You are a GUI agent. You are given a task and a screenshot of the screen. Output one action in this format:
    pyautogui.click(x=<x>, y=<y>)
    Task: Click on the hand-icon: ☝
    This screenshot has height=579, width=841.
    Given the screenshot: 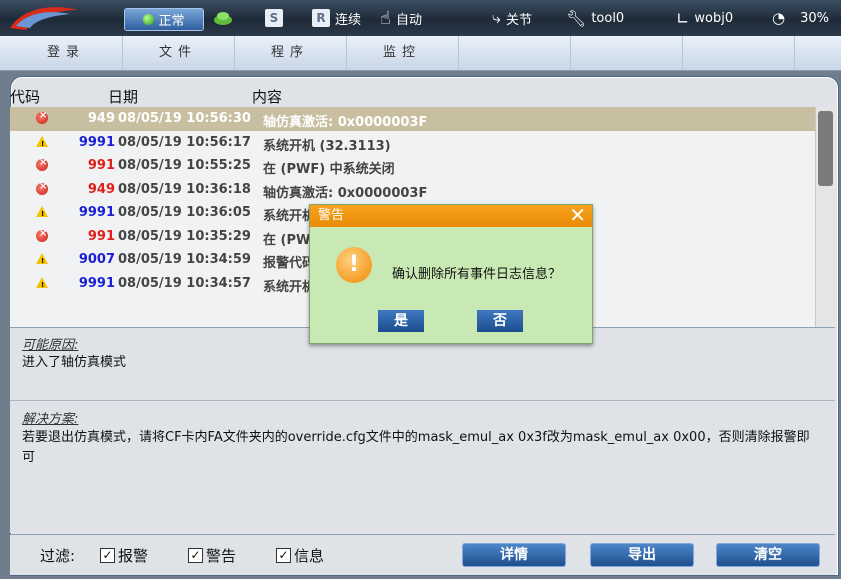 What is the action you would take?
    pyautogui.click(x=385, y=18)
    